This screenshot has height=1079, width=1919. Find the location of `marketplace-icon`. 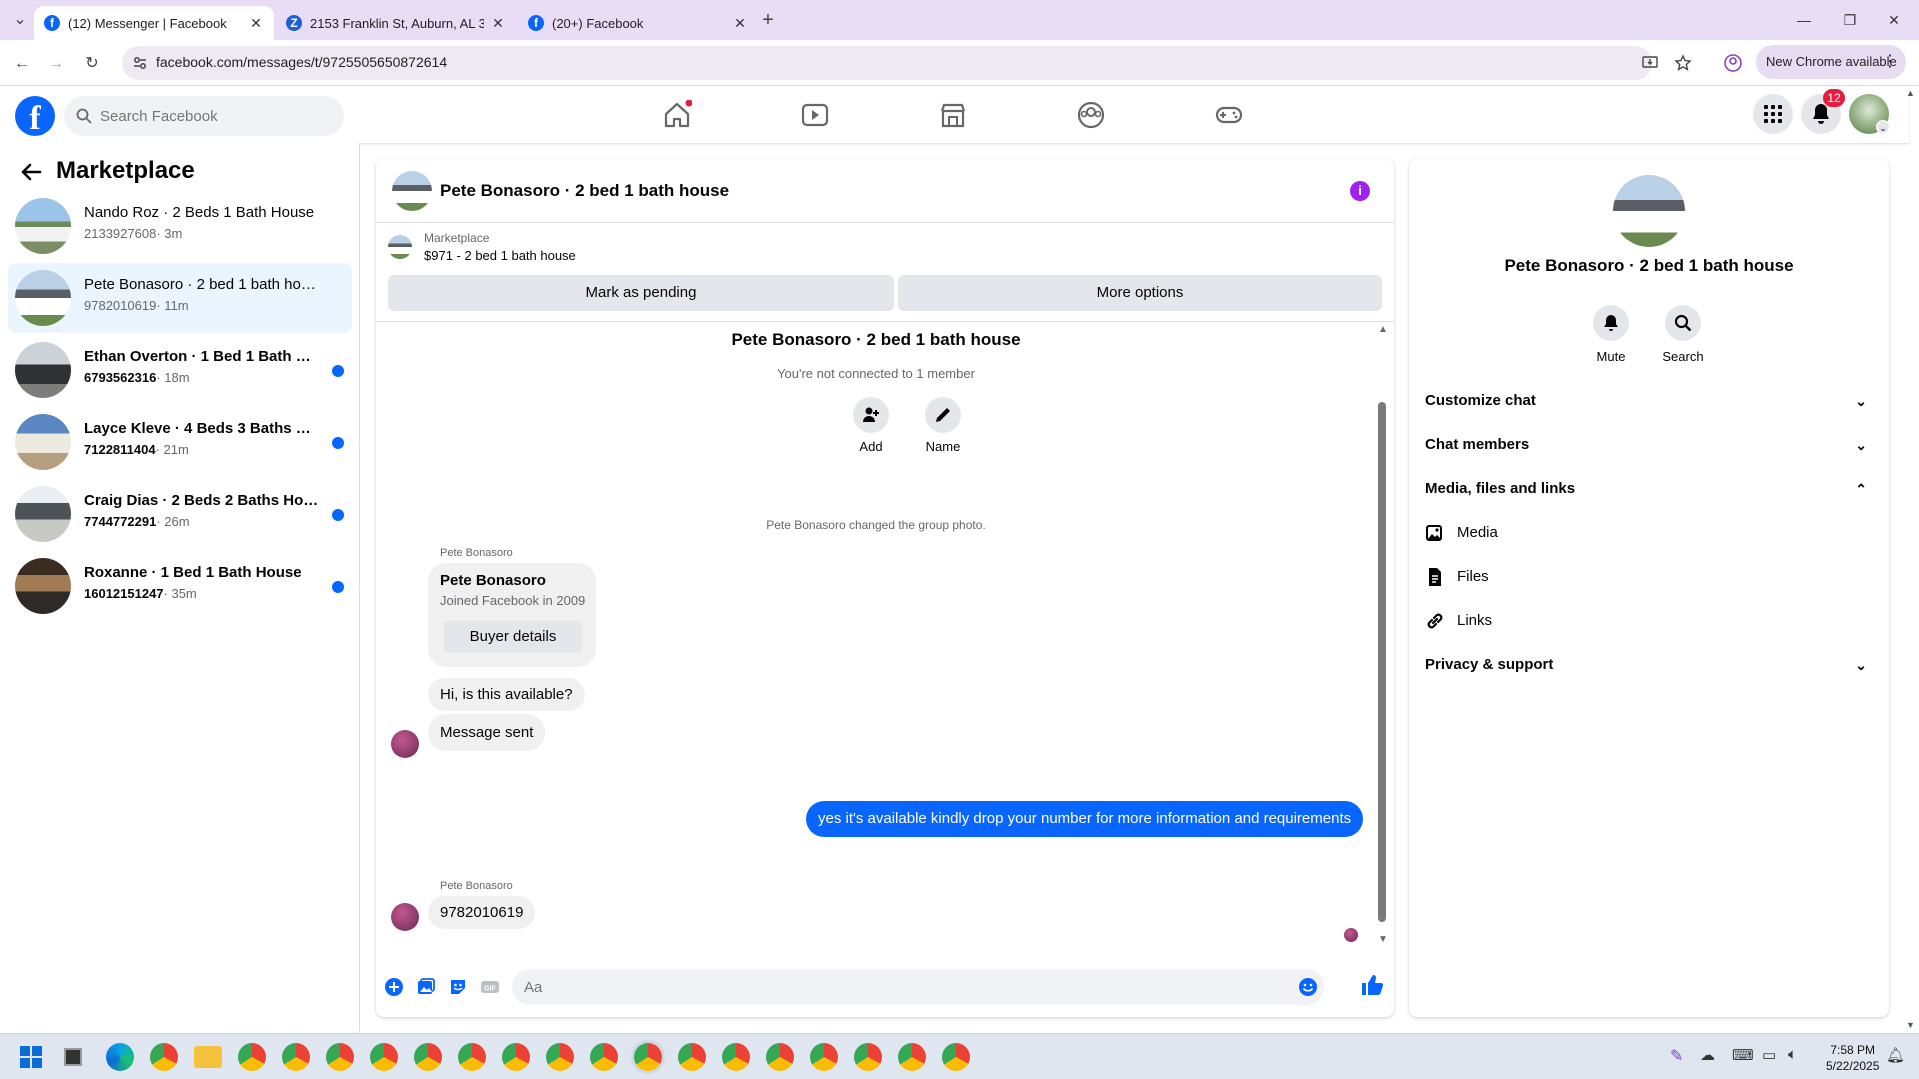

marketplace-icon is located at coordinates (953, 115).